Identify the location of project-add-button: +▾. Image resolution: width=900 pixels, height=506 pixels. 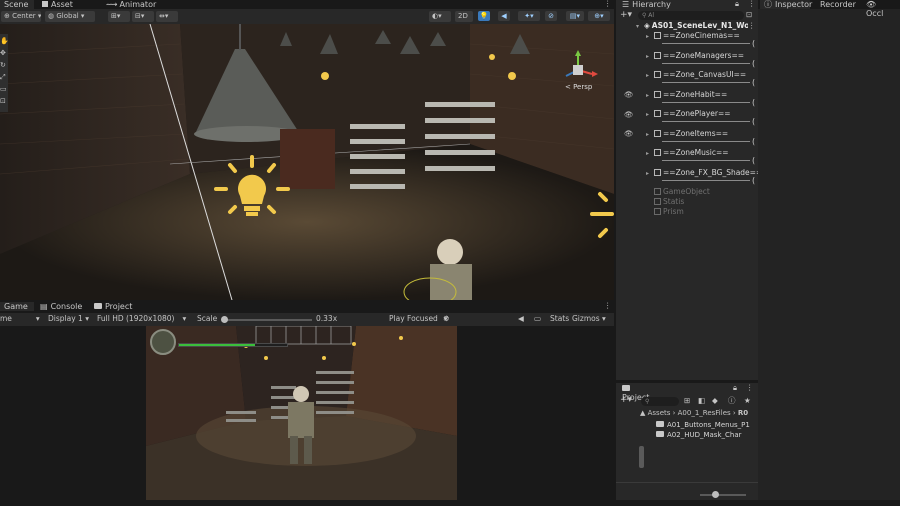
(626, 400).